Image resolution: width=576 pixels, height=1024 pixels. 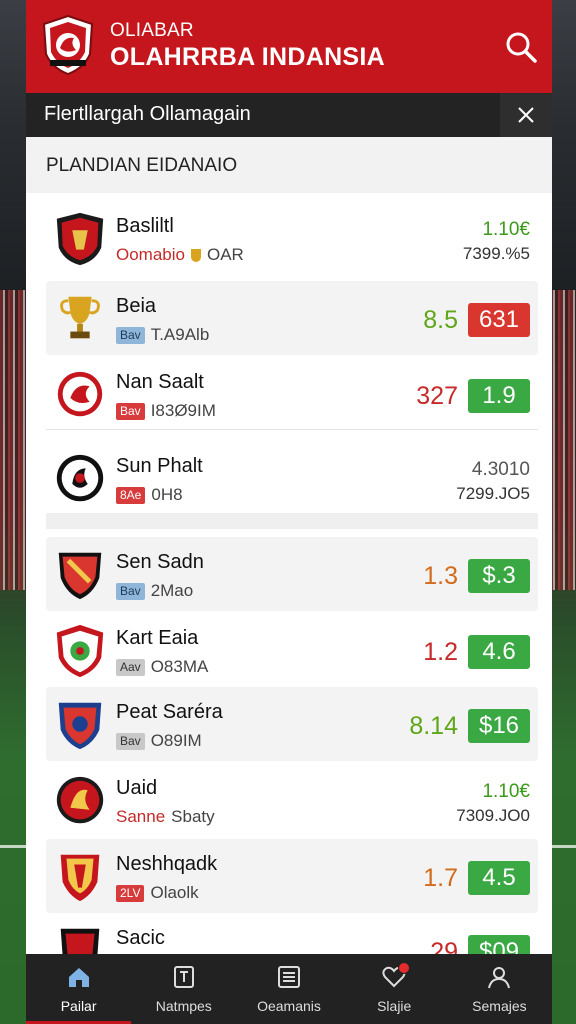 I want to click on odds-summary: 1.10€ 7399.%5, so click(x=496, y=241).